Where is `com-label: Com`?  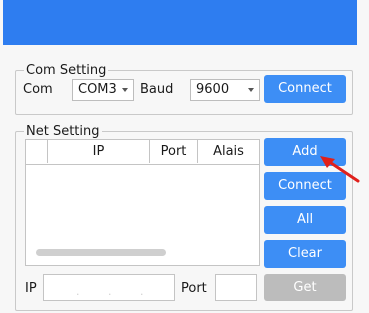 com-label: Com is located at coordinates (38, 89).